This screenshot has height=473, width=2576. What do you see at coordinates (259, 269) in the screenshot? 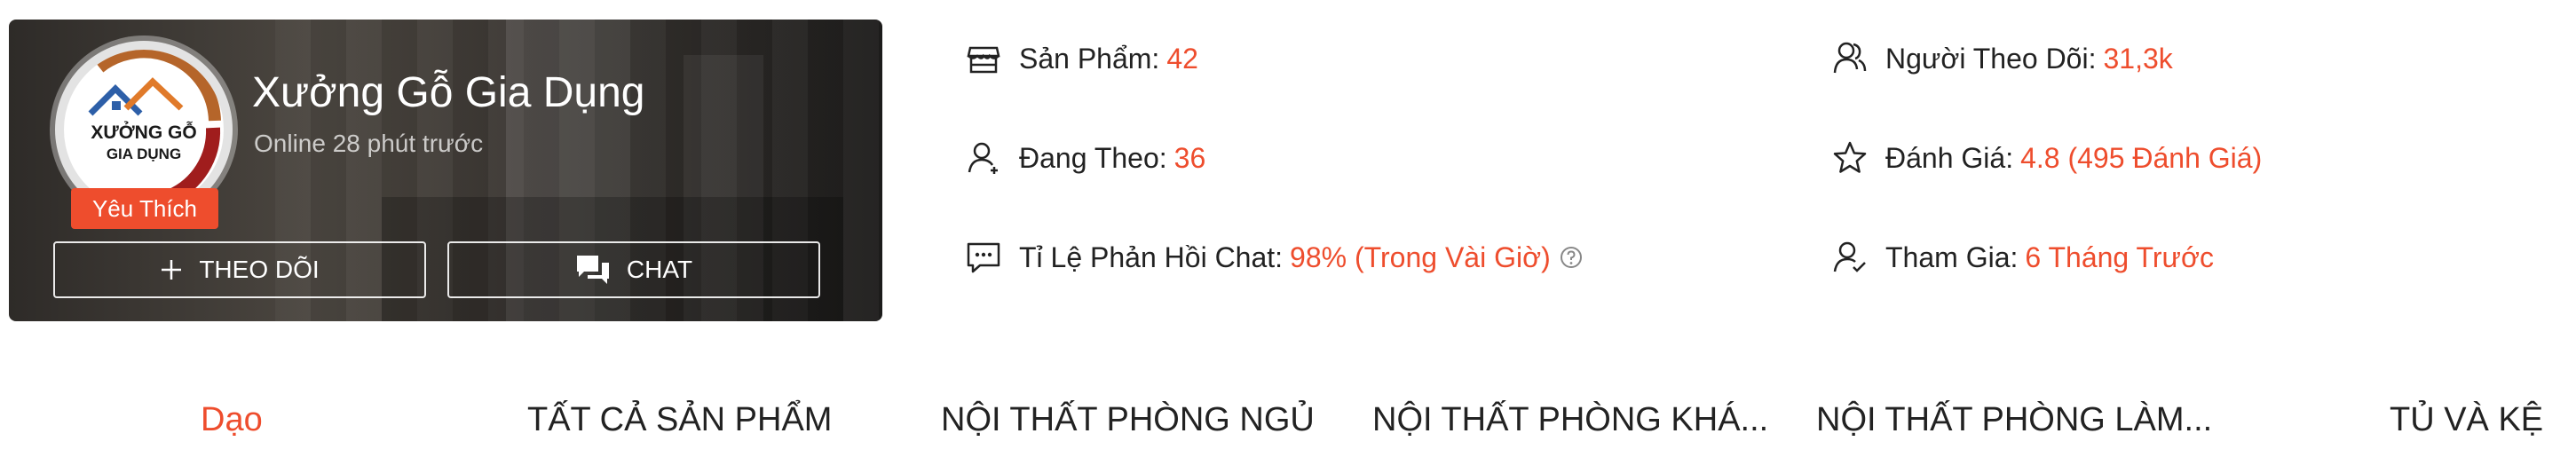
I see `follow-button-label: THEO DÕI` at bounding box center [259, 269].